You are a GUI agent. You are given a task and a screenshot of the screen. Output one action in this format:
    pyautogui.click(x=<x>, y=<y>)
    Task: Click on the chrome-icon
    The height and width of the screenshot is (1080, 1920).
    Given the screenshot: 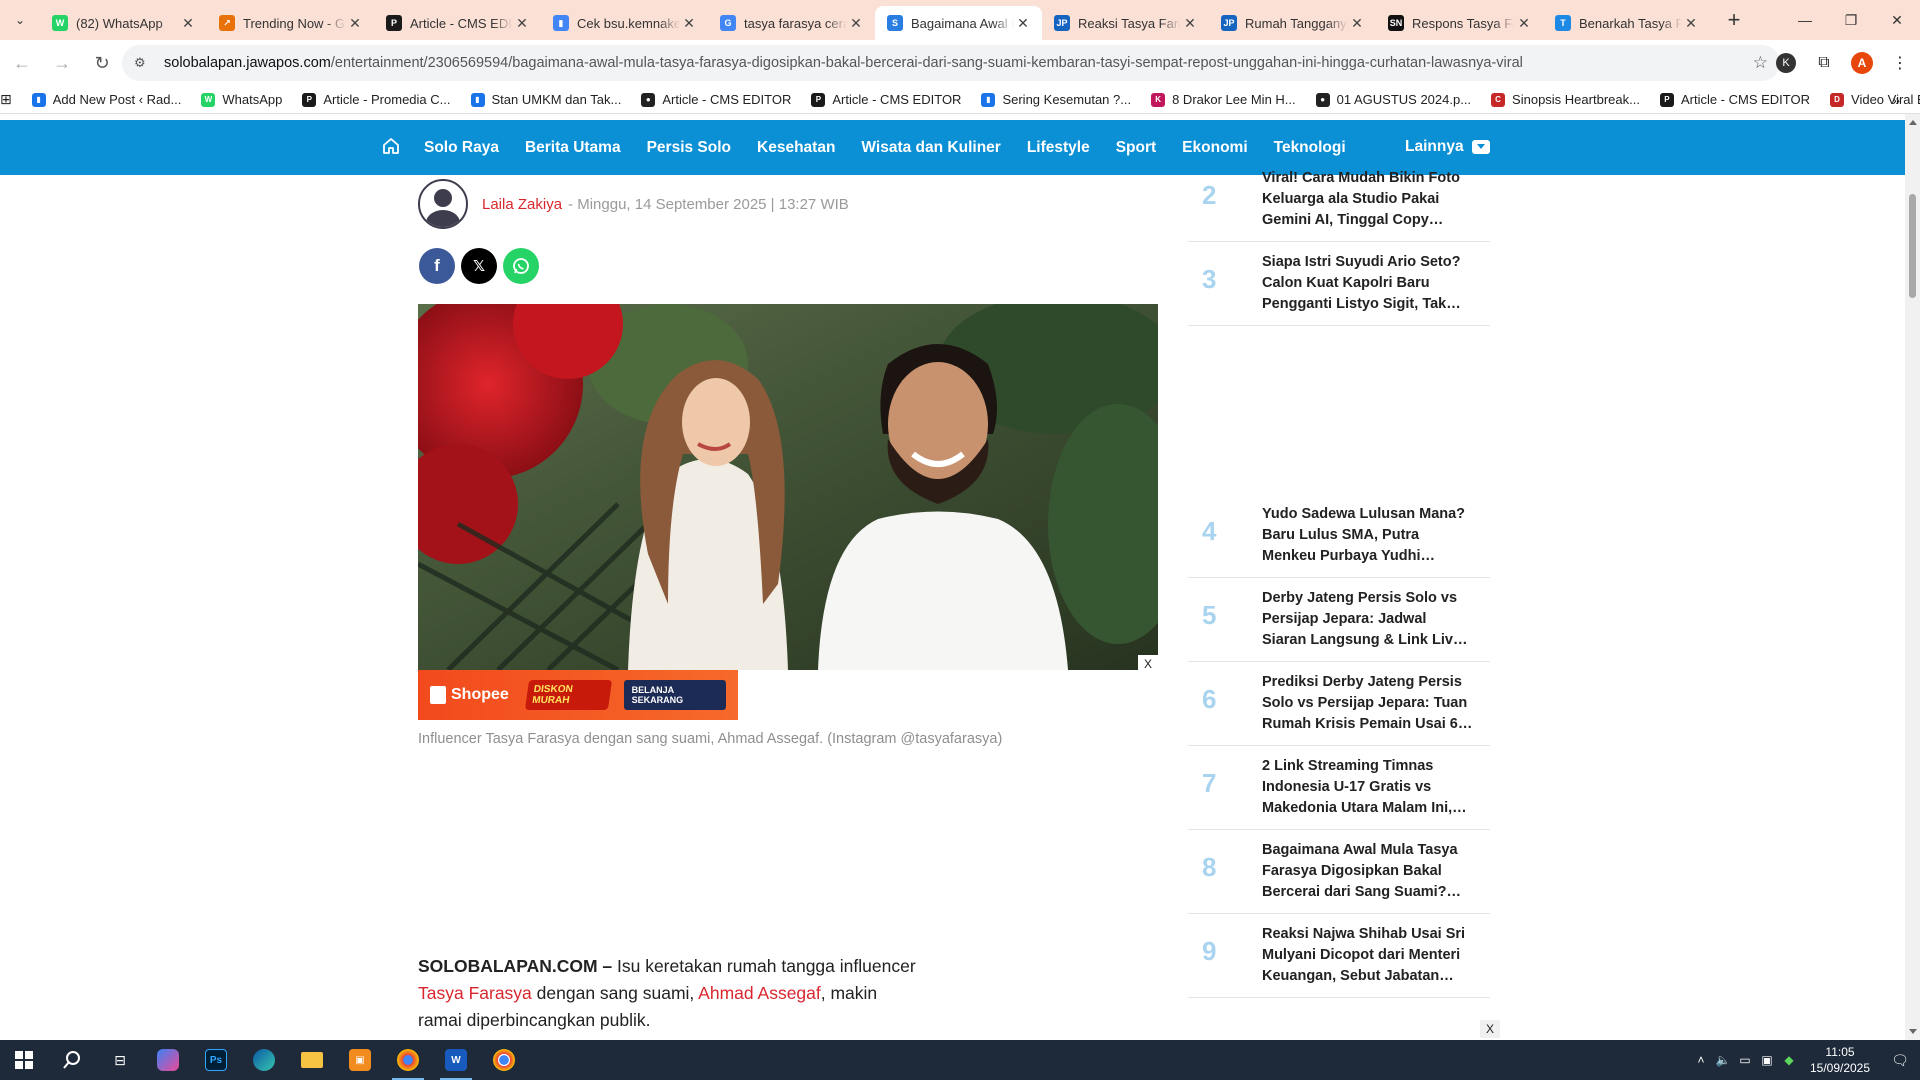 What is the action you would take?
    pyautogui.click(x=504, y=1060)
    